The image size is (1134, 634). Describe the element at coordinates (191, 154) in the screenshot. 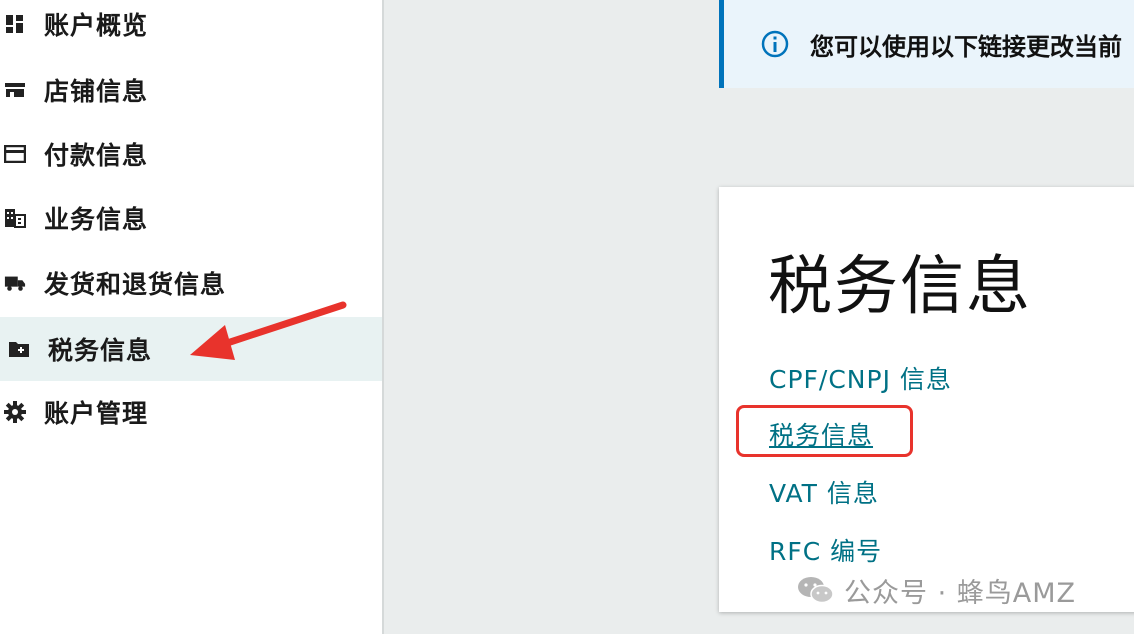

I see `sidebar-item-payment-info: 付款信息` at that location.